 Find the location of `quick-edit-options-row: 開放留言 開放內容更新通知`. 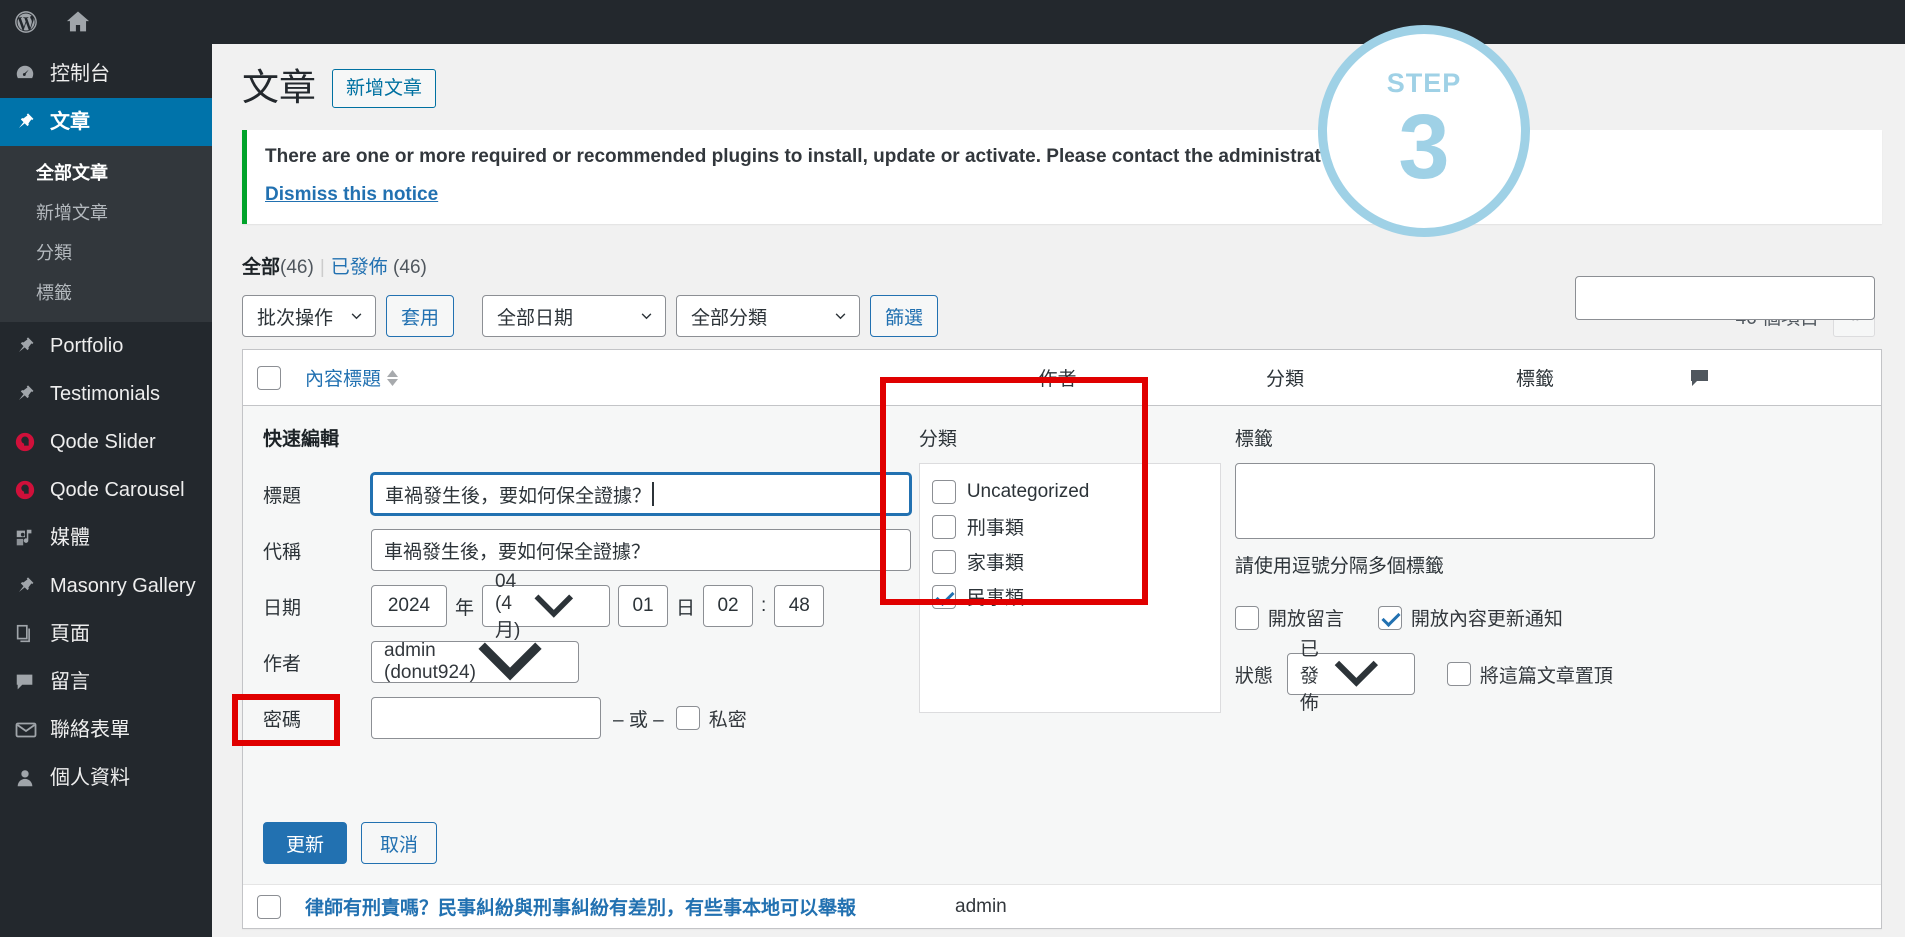

quick-edit-options-row: 開放留言 開放內容更新通知 is located at coordinates (1550, 617).